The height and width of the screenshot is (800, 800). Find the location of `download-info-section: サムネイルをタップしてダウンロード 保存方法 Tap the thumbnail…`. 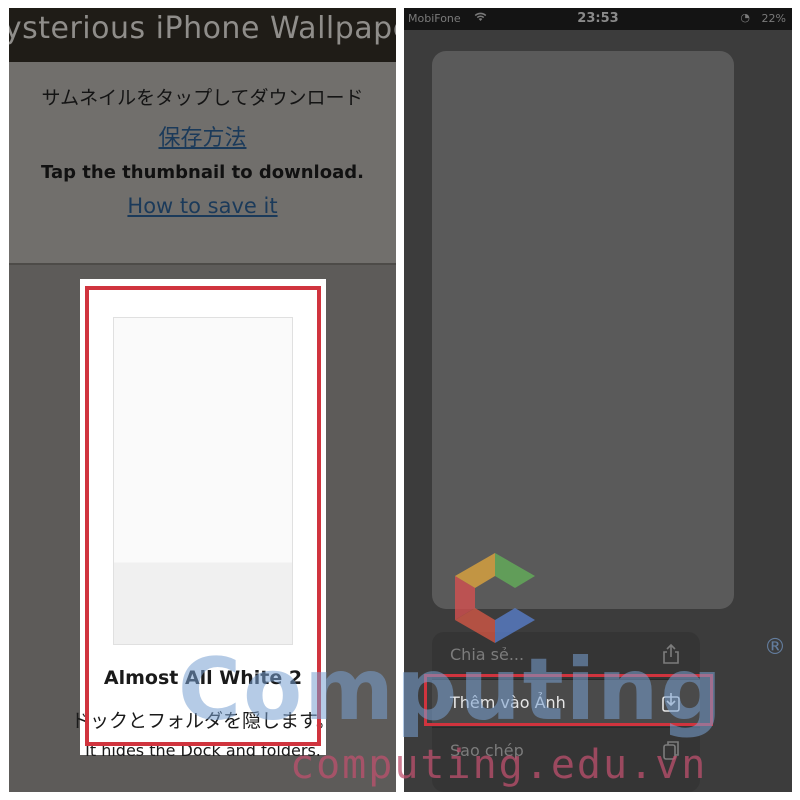

download-info-section: サムネイルをタップしてダウンロード 保存方法 Tap the thumbnail… is located at coordinates (202, 162).